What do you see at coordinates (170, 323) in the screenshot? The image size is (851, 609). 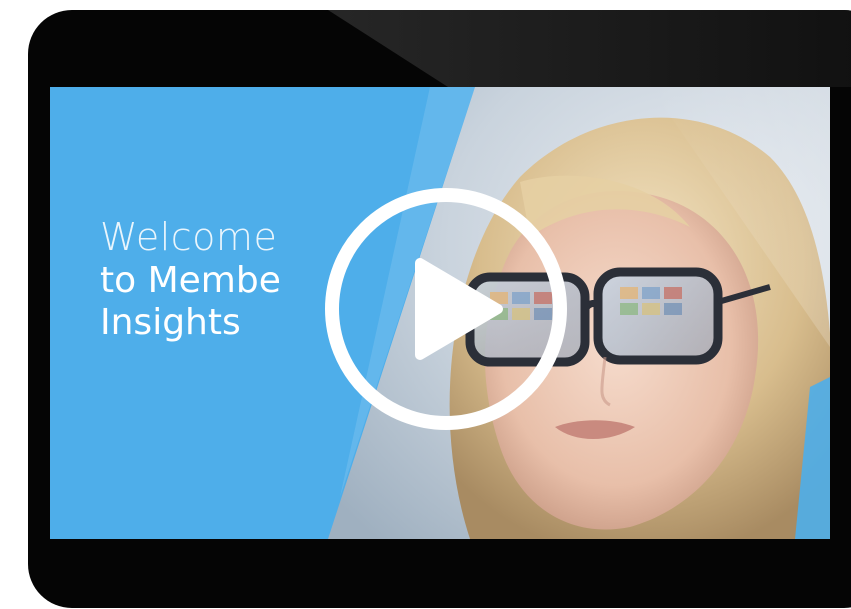 I see `title-line-2: Insights` at bounding box center [170, 323].